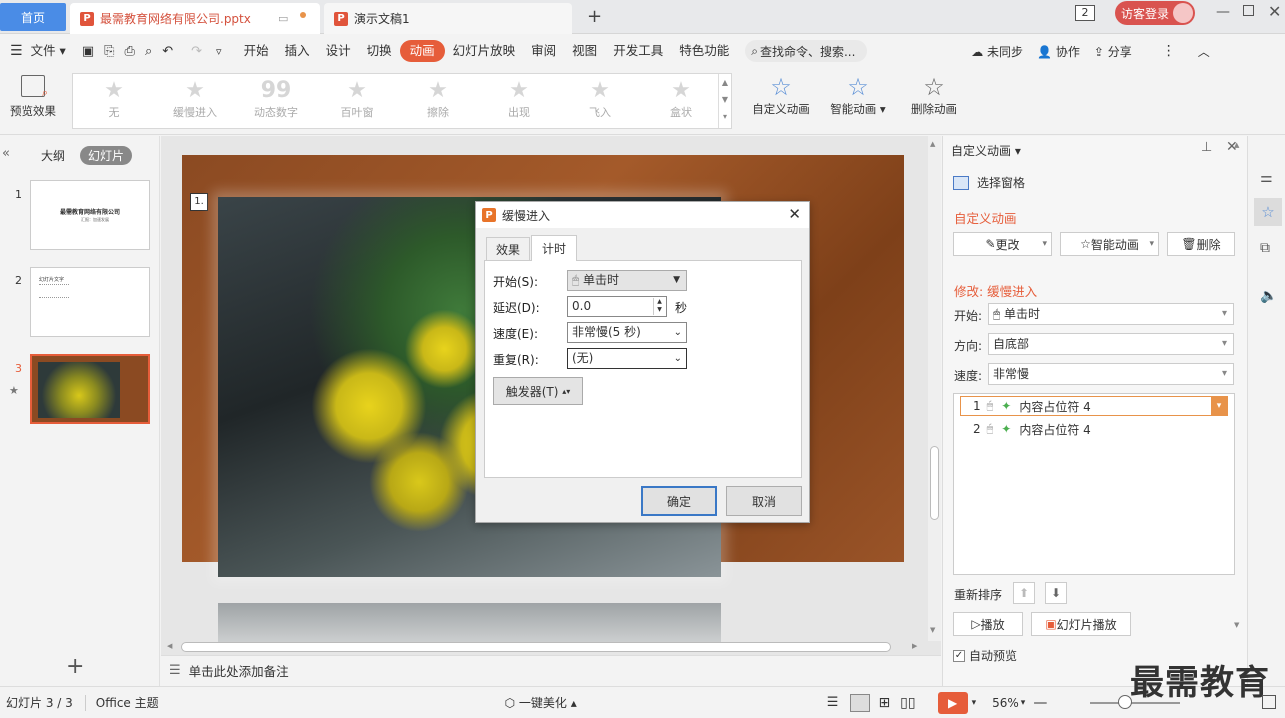  Describe the element at coordinates (538, 391) in the screenshot. I see `trigger-button: 触发器(T) ▴▾` at that location.